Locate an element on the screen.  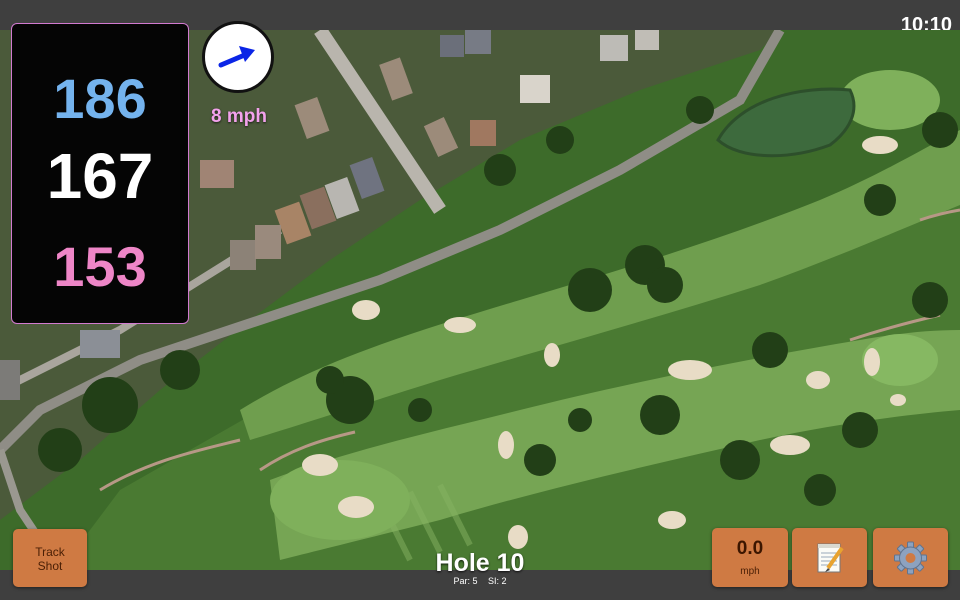
back-distance: 186 is located at coordinates (100, 98).